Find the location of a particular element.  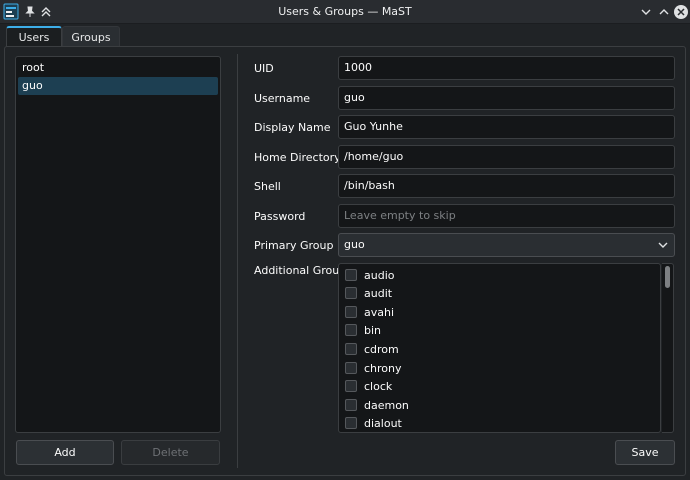

primary-group-select: guo is located at coordinates (506, 245).